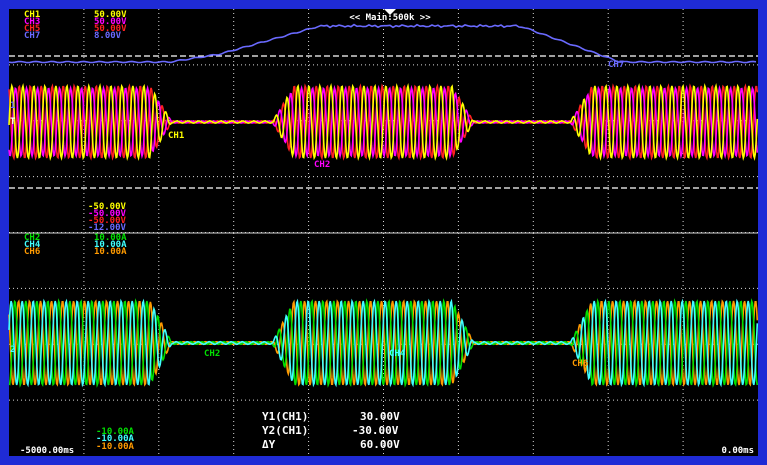 The image size is (767, 465). I want to click on ch6-top-value: 10.00A, so click(110, 252).